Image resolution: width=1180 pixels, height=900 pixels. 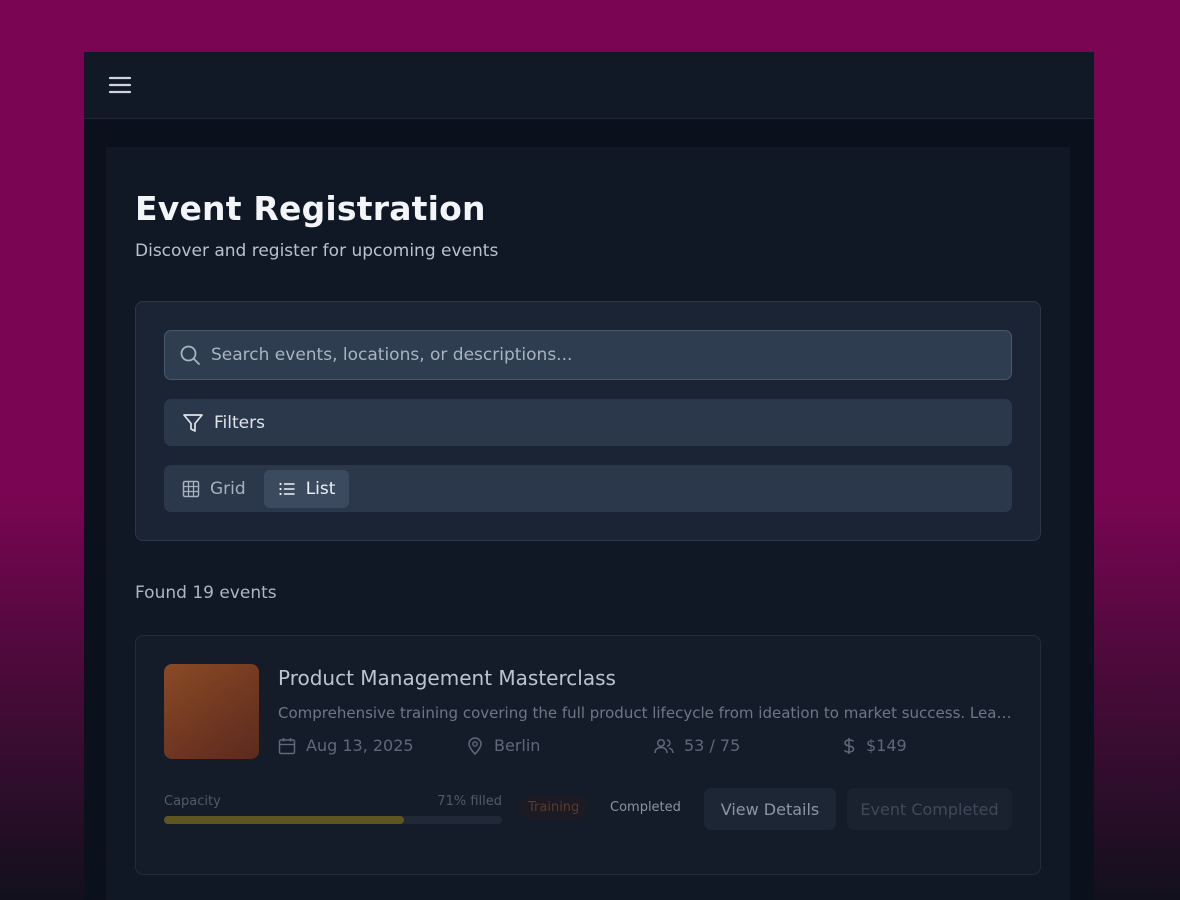 What do you see at coordinates (287, 746) in the screenshot?
I see `calendar-icon` at bounding box center [287, 746].